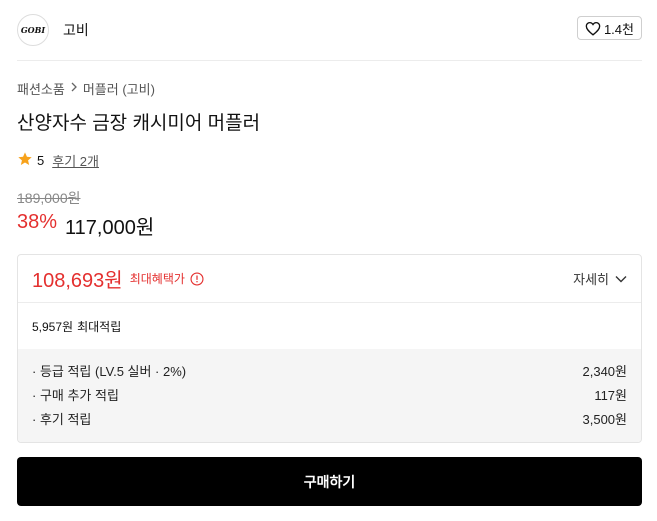 The height and width of the screenshot is (521, 657). I want to click on points-item-label: · 등급 적립 (LV.5 실버 · 2%), so click(109, 371).